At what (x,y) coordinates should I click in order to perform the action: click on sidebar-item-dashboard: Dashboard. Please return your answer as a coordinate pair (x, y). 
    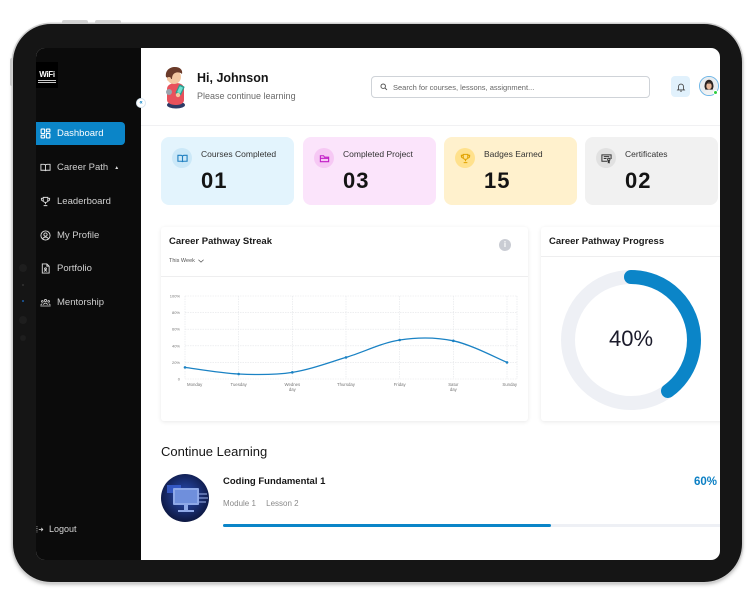
    Looking at the image, I should click on (80, 133).